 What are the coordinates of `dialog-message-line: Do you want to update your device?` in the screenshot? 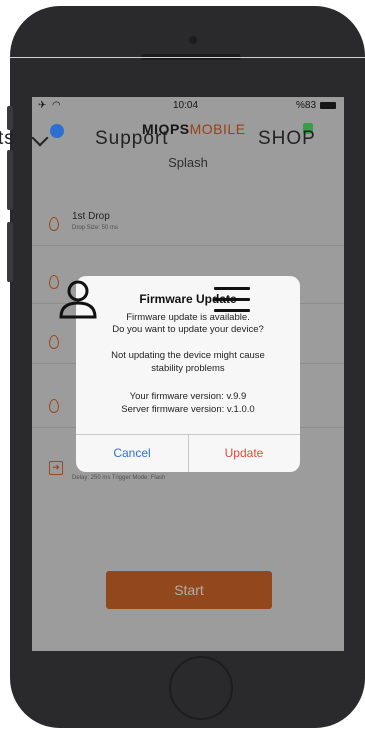 It's located at (188, 329).